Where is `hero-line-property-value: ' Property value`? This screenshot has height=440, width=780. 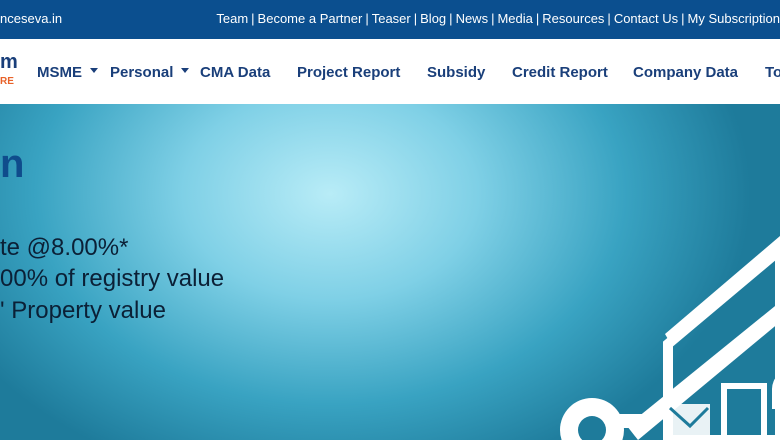
hero-line-property-value: ' Property value is located at coordinates (83, 310).